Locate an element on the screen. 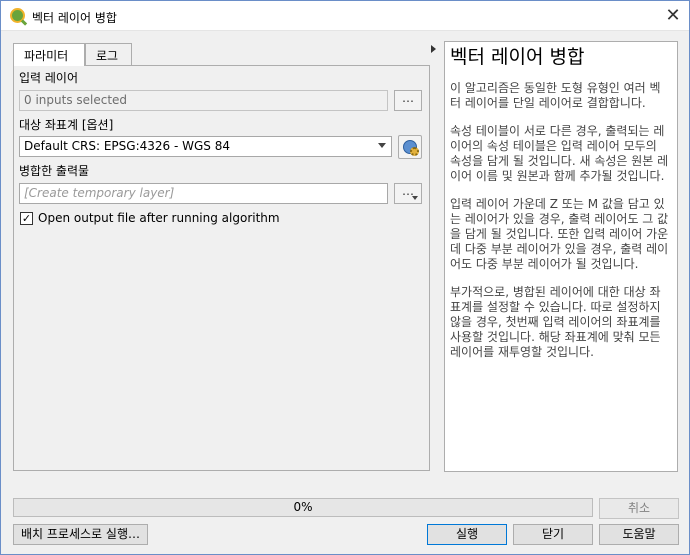  help-title: 벡터 레이어 병합 is located at coordinates (517, 57).